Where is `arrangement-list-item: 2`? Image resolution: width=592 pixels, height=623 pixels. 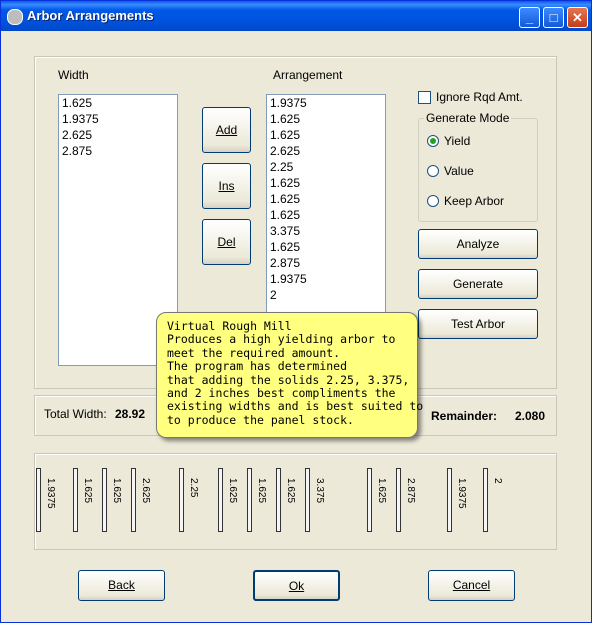 arrangement-list-item: 2 is located at coordinates (326, 295).